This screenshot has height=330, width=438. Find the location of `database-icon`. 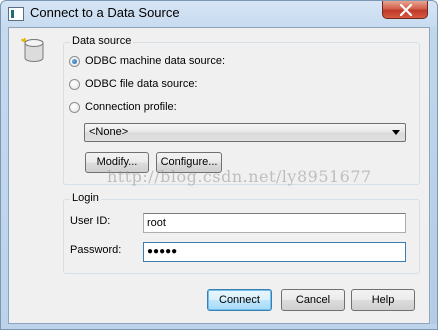

database-icon is located at coordinates (32, 49).